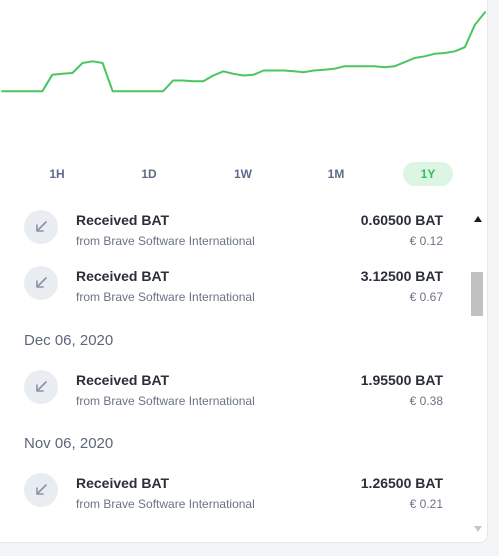  What do you see at coordinates (428, 174) in the screenshot?
I see `range-1y-button: 1Y` at bounding box center [428, 174].